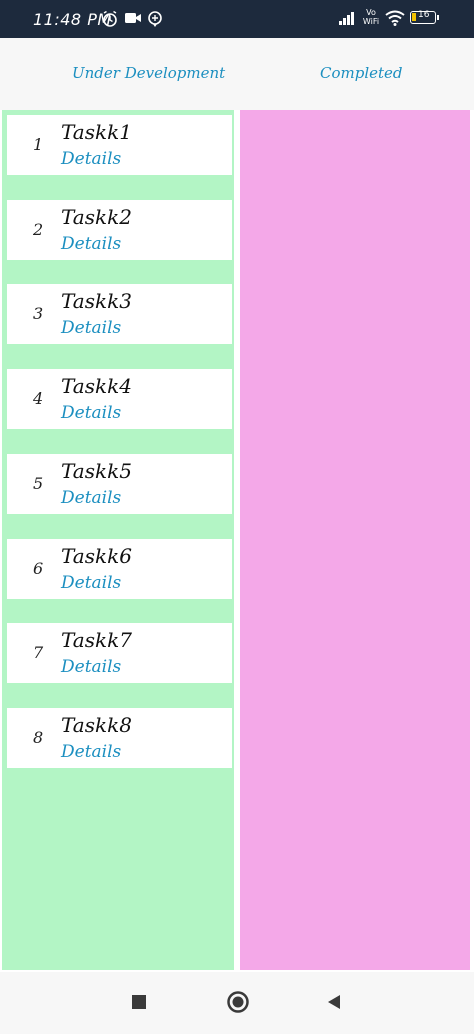 The width and height of the screenshot is (474, 1034). Describe the element at coordinates (371, 17) in the screenshot. I see `vowifi-icon: Vo WiFi` at that location.